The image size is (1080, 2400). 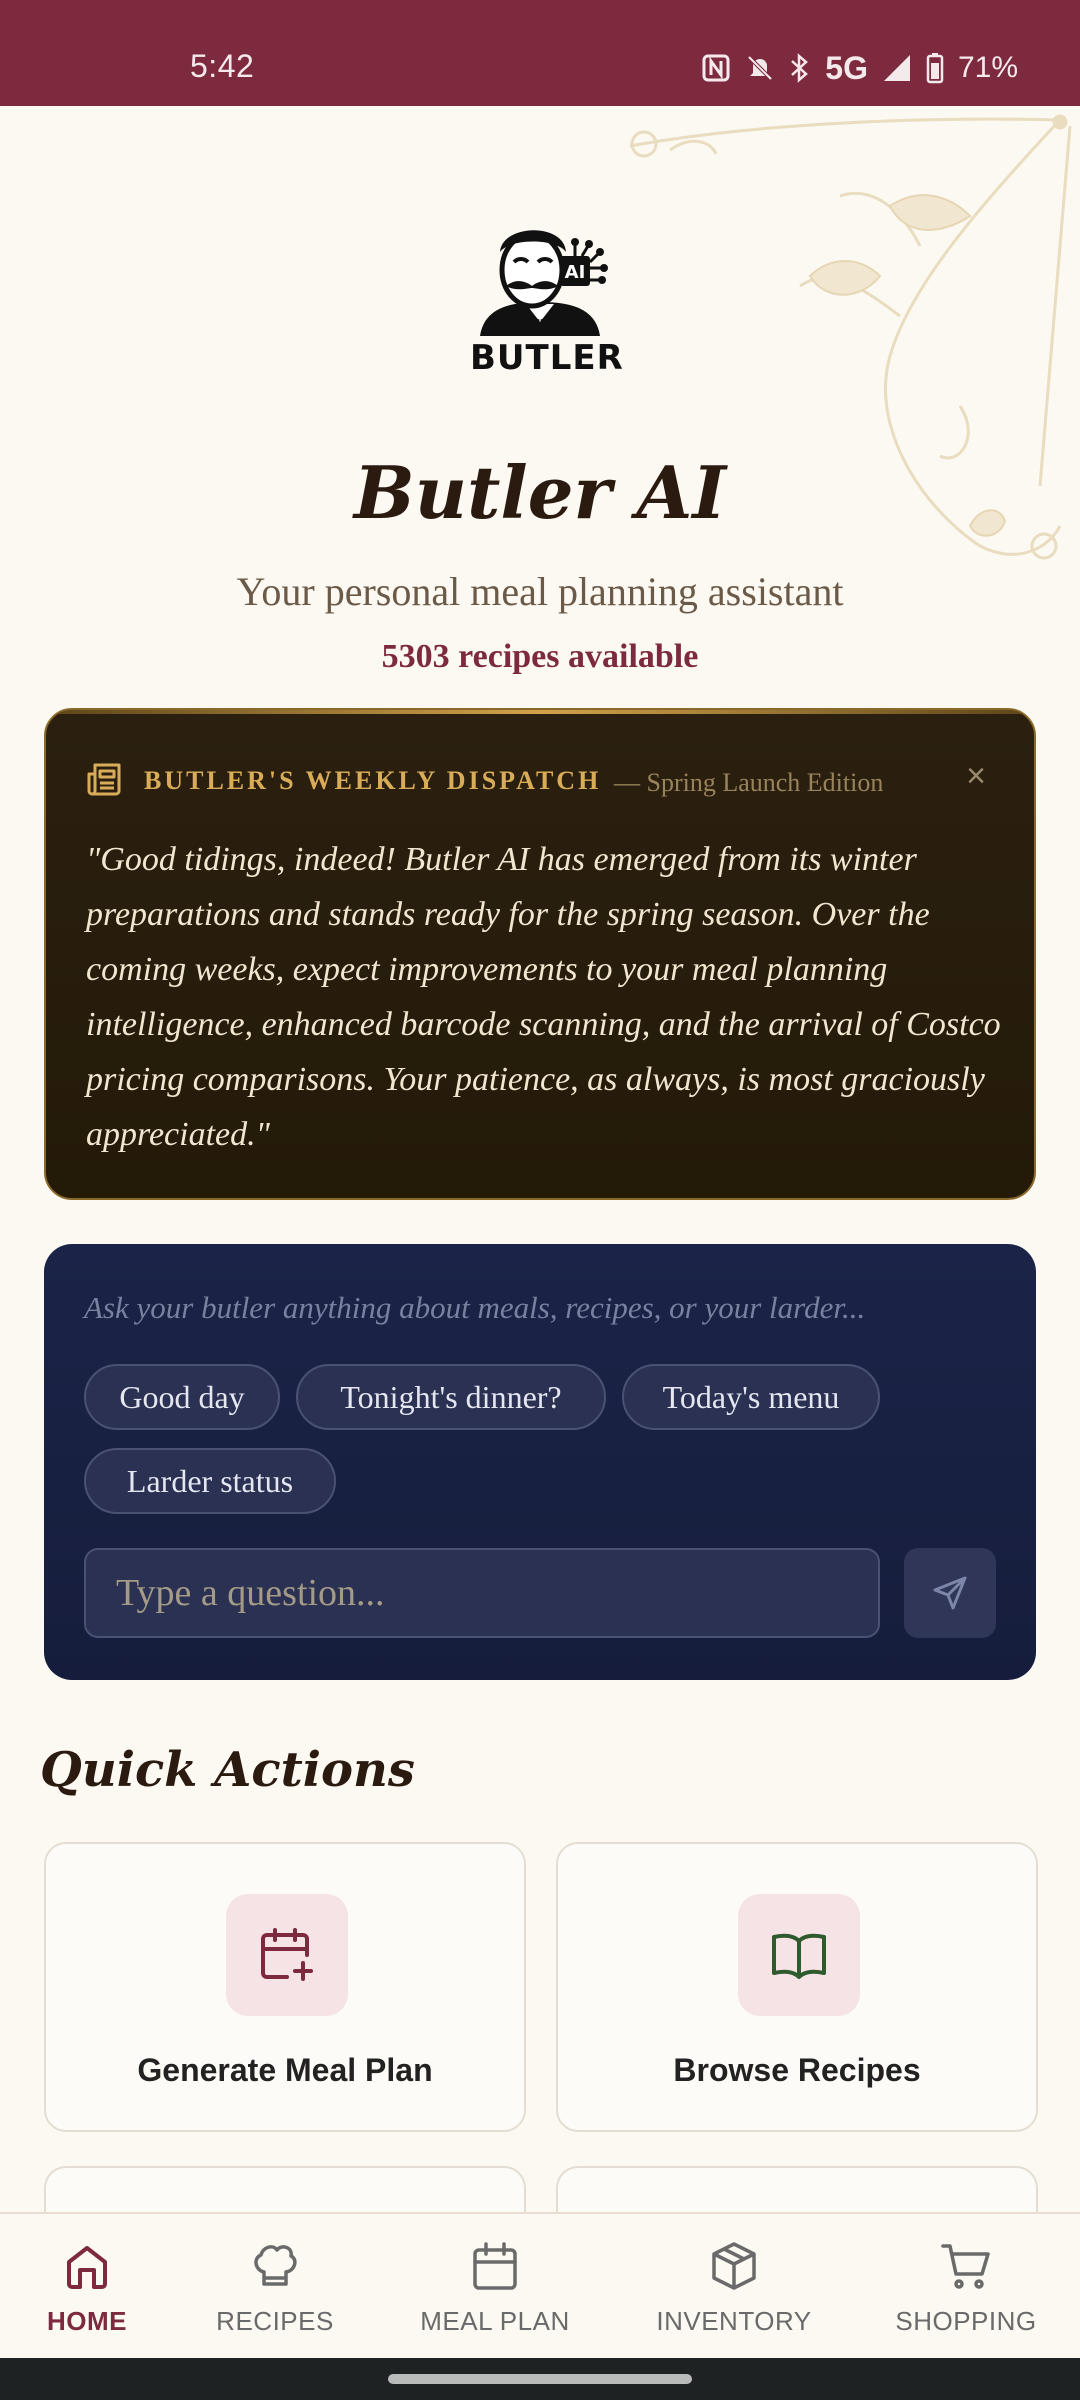 What do you see at coordinates (896, 68) in the screenshot?
I see `signal-icon` at bounding box center [896, 68].